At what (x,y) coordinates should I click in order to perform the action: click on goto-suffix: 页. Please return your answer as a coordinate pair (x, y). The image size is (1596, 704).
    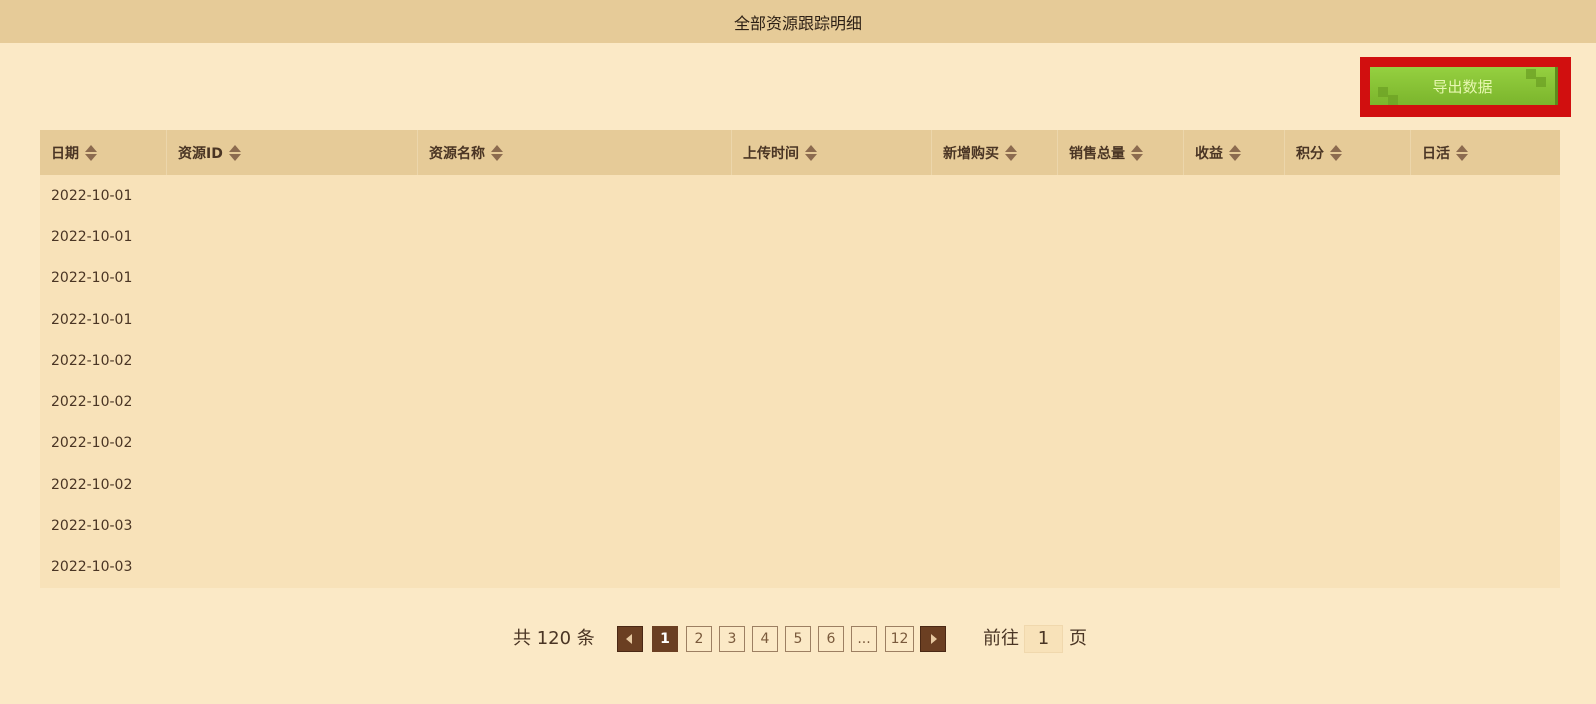
    Looking at the image, I should click on (1078, 638).